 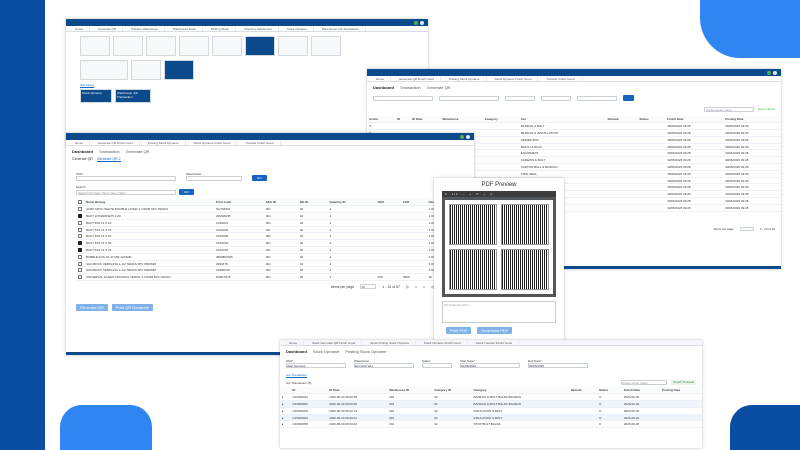 I want to click on list-transaction-tab: List Transaction, so click(x=297, y=375).